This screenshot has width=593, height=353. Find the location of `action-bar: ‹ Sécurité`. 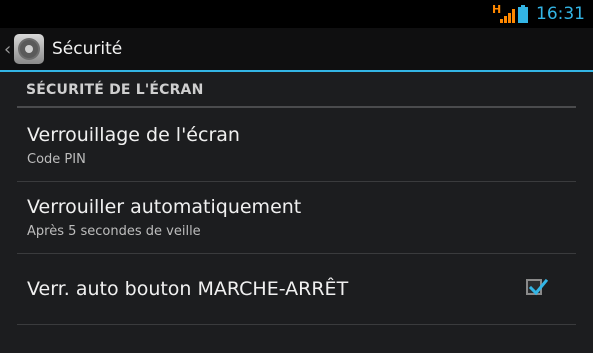

action-bar: ‹ Sécurité is located at coordinates (296, 49).